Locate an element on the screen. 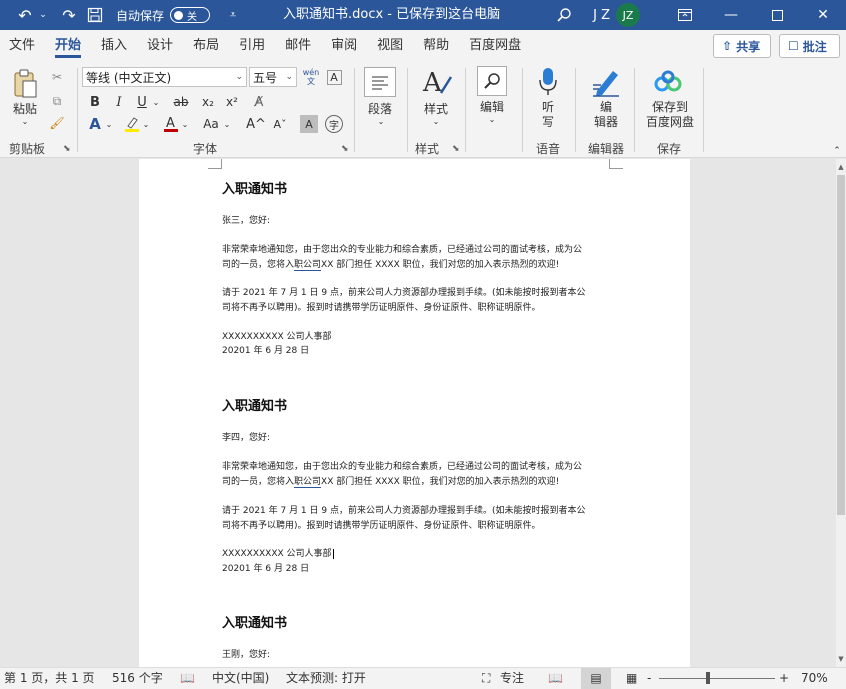 This screenshot has height=689, width=846. strikethrough-icon: ab is located at coordinates (181, 102).